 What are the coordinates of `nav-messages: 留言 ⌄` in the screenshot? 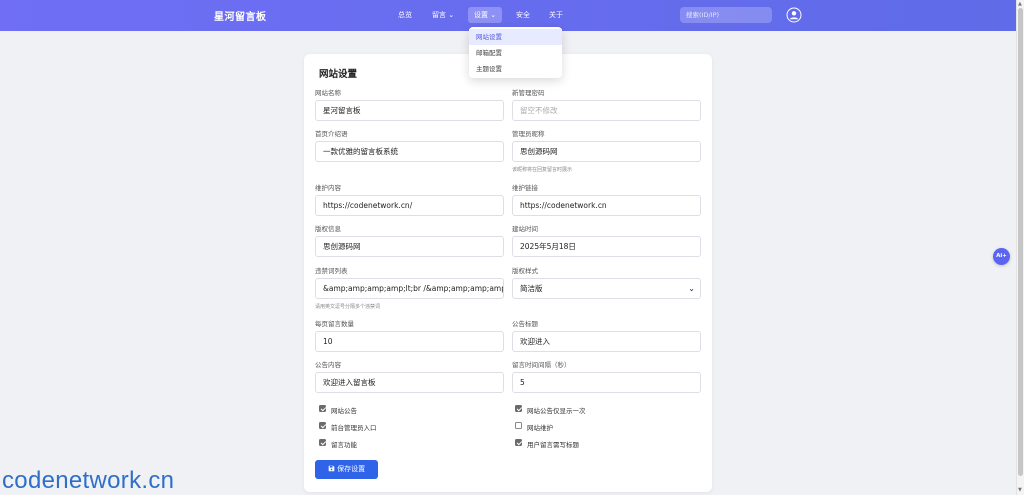 It's located at (443, 15).